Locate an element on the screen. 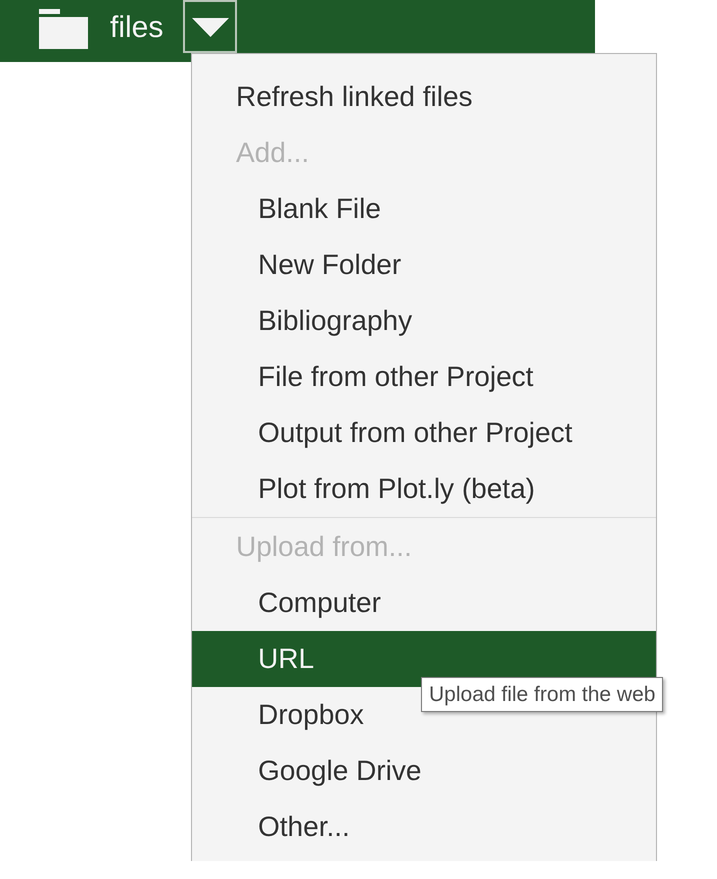  menu-item: Google Drive is located at coordinates (424, 771).